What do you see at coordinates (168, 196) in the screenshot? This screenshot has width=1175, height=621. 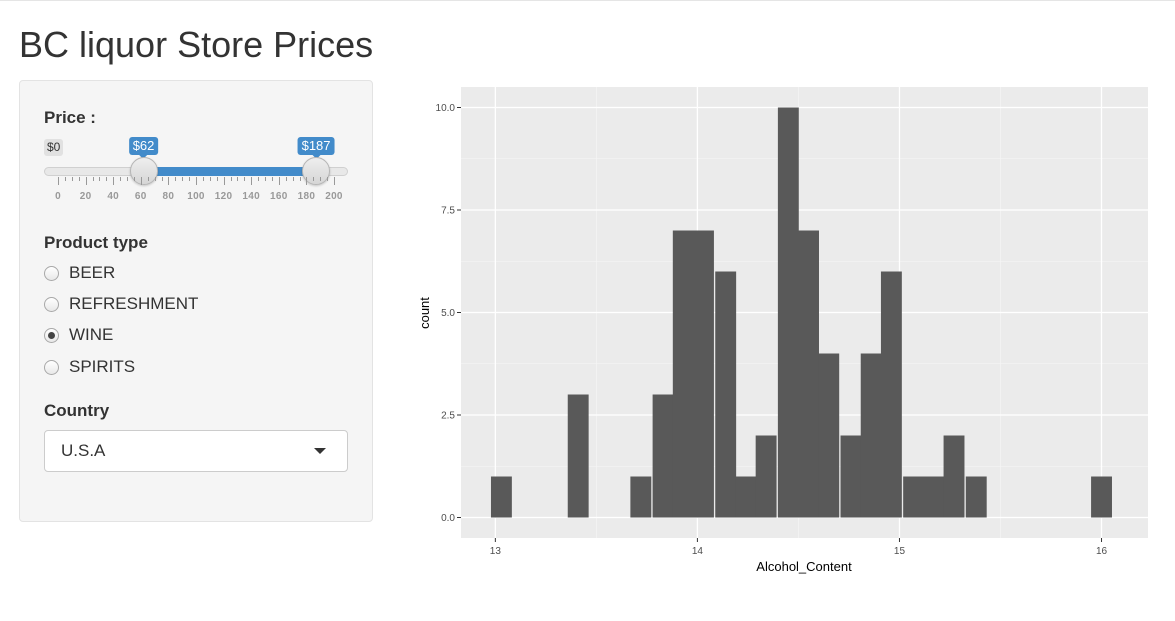 I see `slider-tick-label: 80` at bounding box center [168, 196].